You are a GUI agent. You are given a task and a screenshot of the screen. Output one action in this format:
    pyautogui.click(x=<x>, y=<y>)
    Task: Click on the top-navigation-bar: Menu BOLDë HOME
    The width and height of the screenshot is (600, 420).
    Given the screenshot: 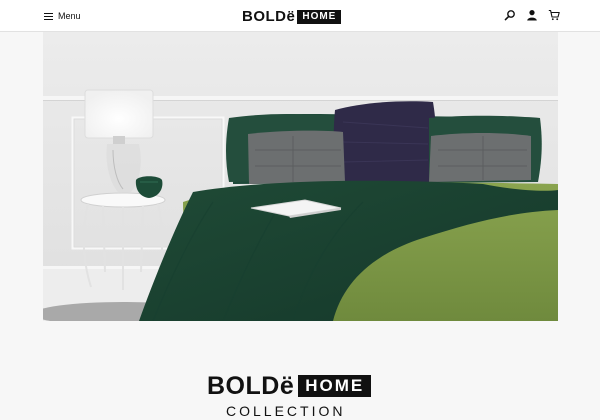 What is the action you would take?
    pyautogui.click(x=300, y=16)
    